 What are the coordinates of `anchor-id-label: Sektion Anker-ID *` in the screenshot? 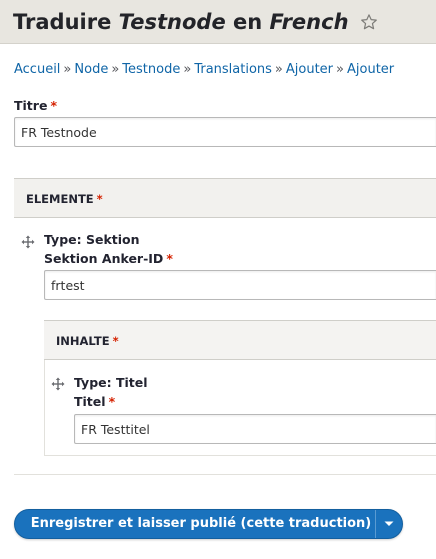 It's located at (108, 259).